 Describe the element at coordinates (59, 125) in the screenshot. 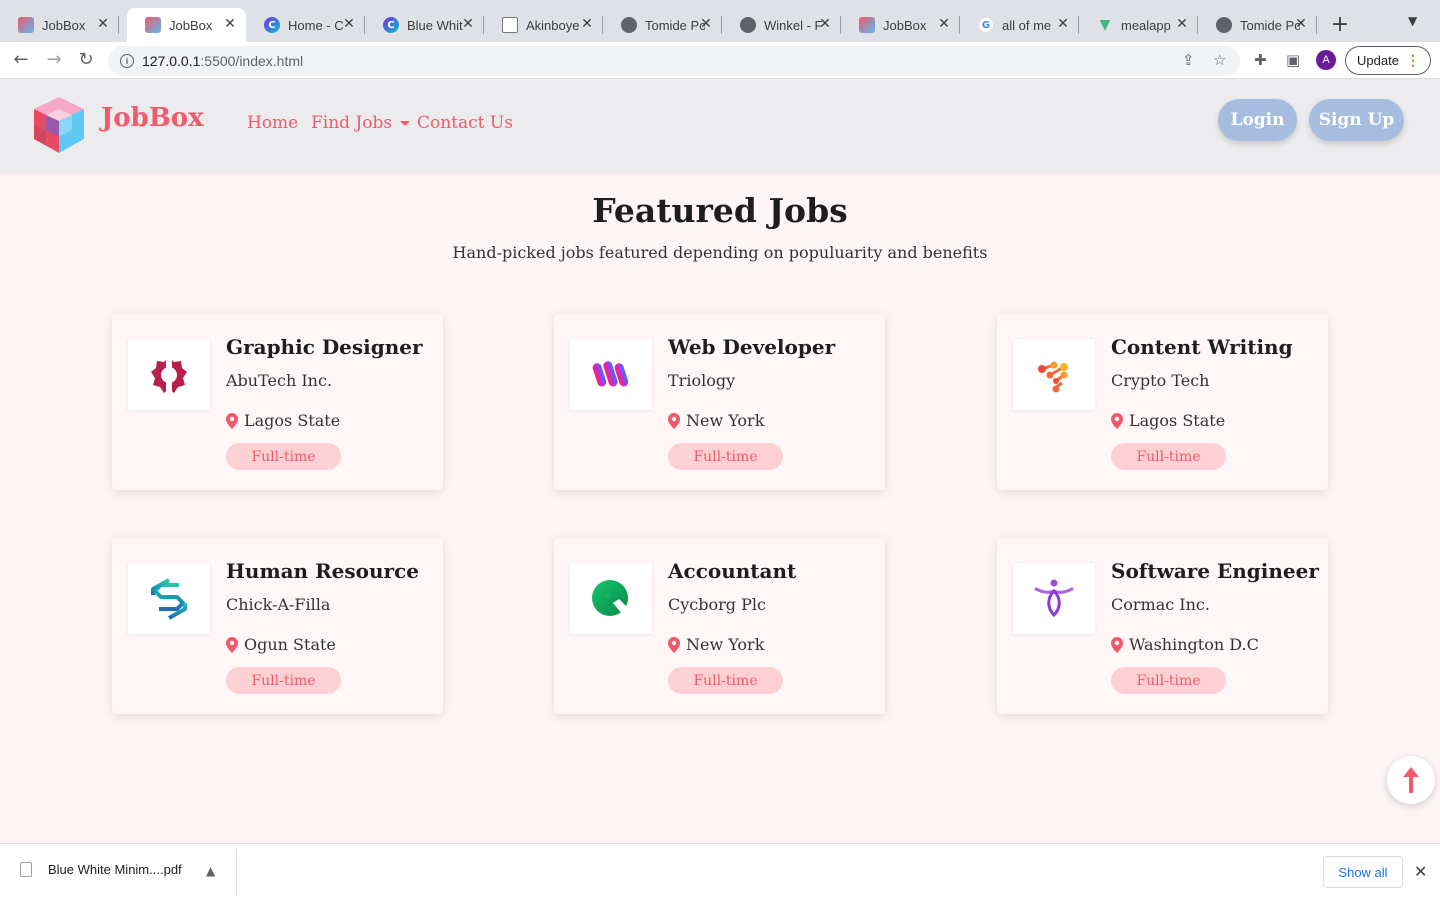

I see `jobbox-logo-icon` at that location.